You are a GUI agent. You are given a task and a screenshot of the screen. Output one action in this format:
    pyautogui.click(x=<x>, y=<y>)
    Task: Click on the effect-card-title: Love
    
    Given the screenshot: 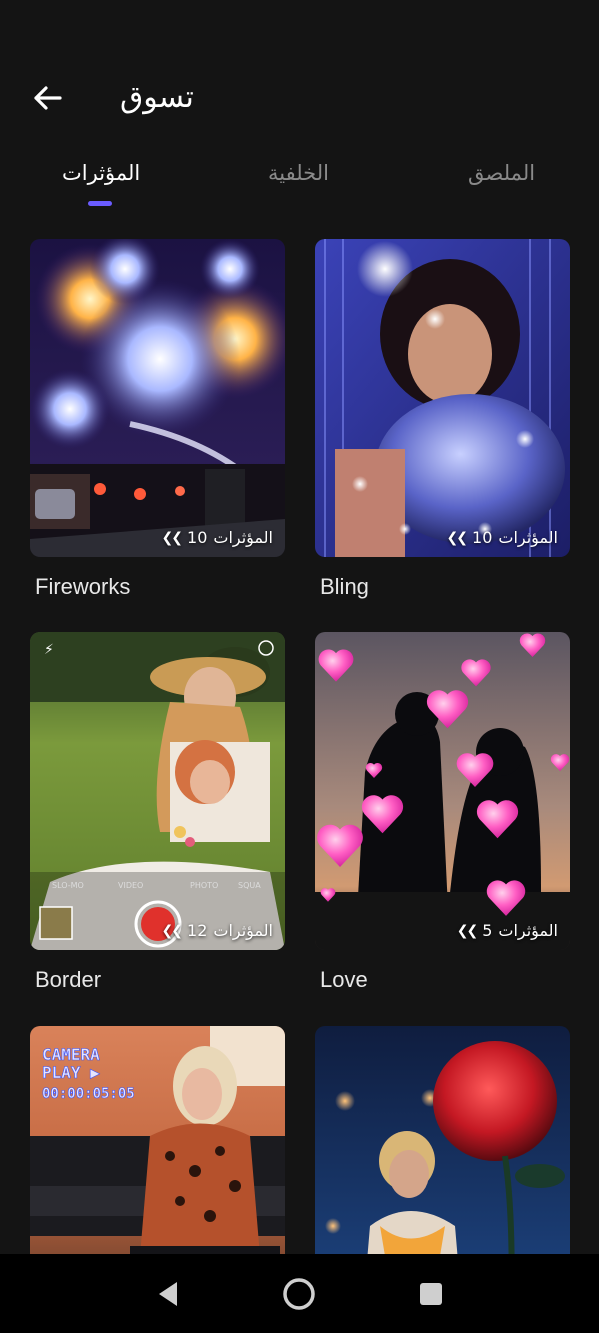 What is the action you would take?
    pyautogui.click(x=344, y=979)
    